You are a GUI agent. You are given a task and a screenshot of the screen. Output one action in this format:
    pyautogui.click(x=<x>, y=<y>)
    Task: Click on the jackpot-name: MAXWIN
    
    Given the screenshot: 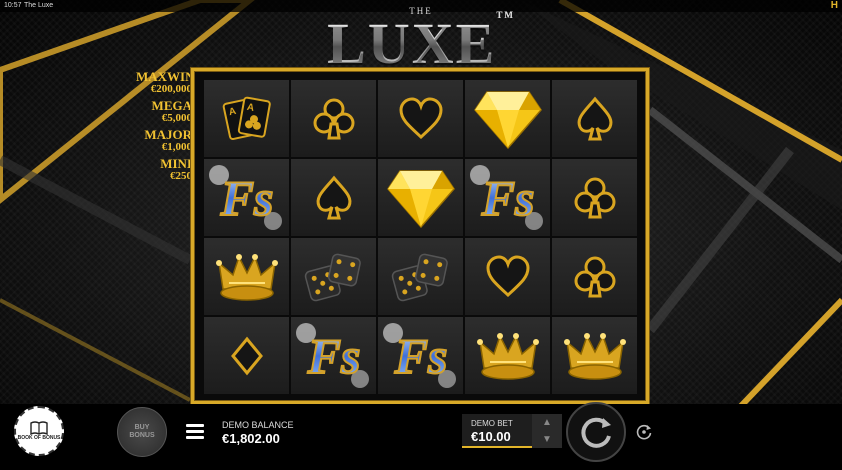 What is the action you would take?
    pyautogui.click(x=165, y=76)
    